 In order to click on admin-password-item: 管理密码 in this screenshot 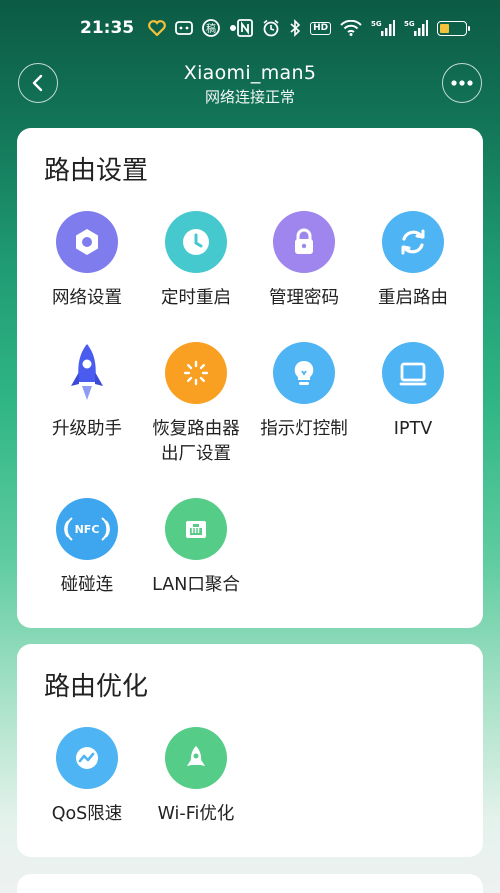, I will do `click(304, 261)`.